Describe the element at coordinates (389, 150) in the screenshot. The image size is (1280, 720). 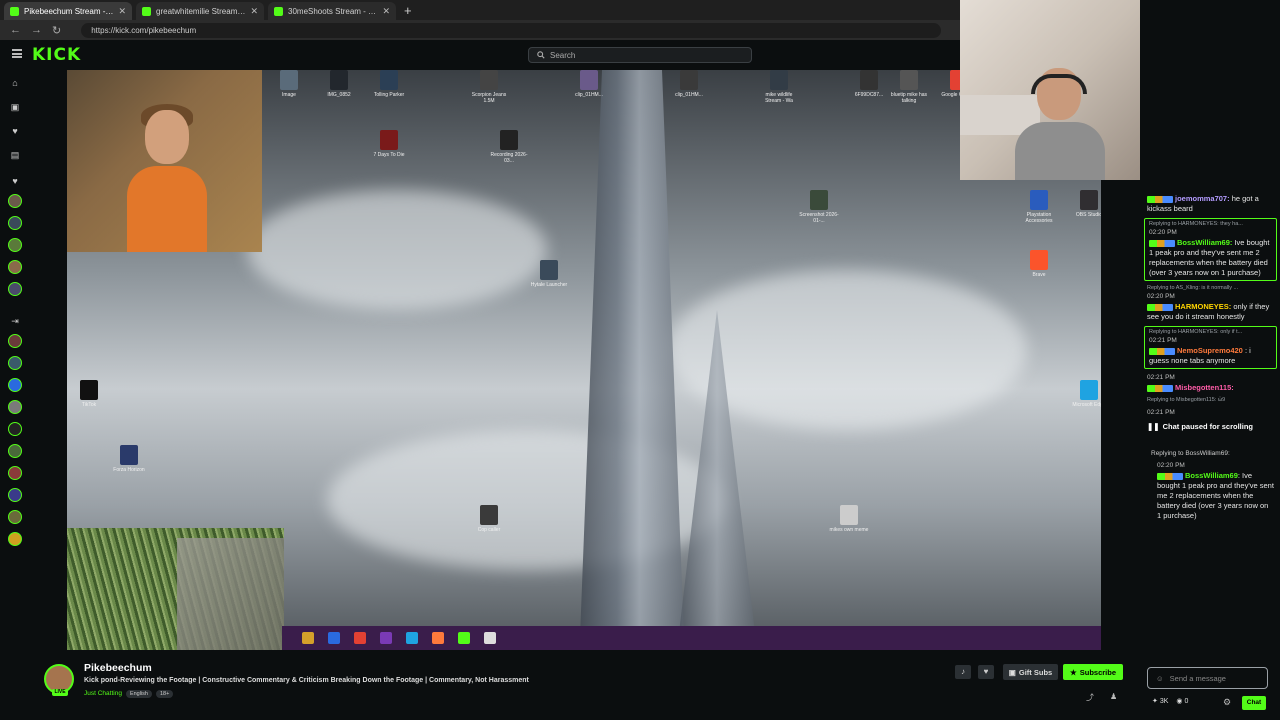
I see `desktop-icon: 7 Days To Die` at that location.